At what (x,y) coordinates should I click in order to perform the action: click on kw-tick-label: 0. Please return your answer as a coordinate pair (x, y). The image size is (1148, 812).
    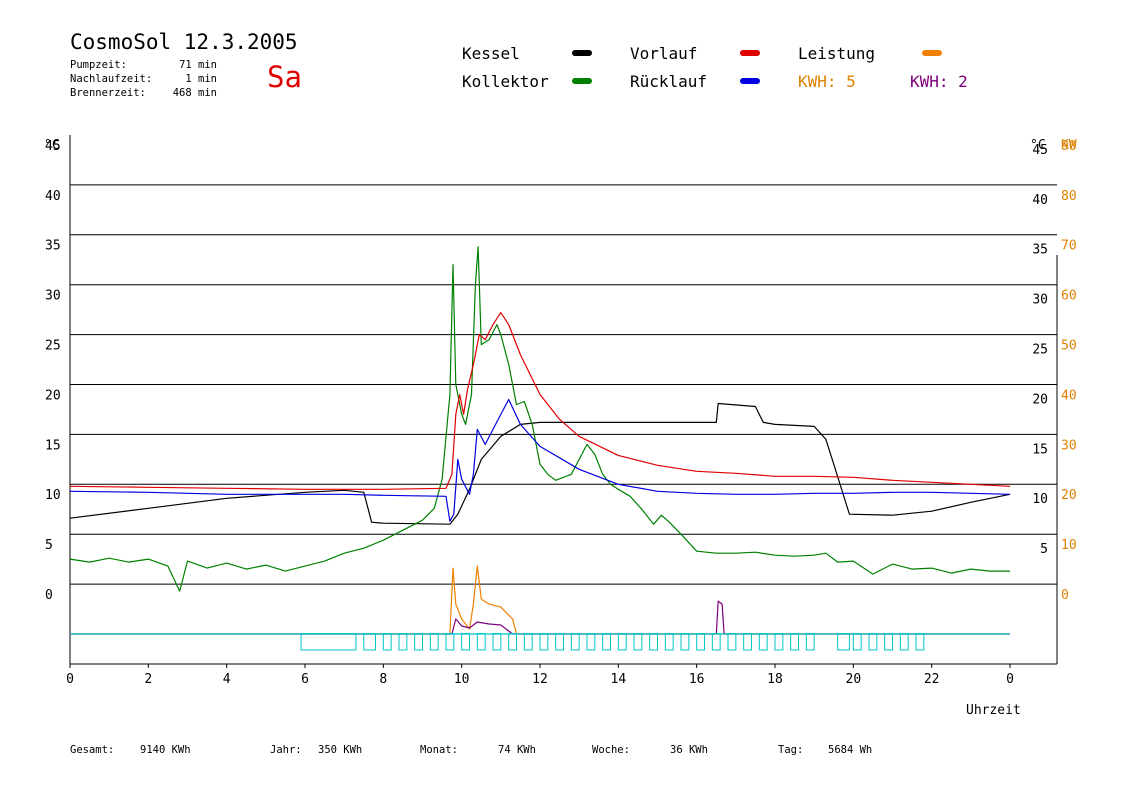
    Looking at the image, I should click on (1065, 595).